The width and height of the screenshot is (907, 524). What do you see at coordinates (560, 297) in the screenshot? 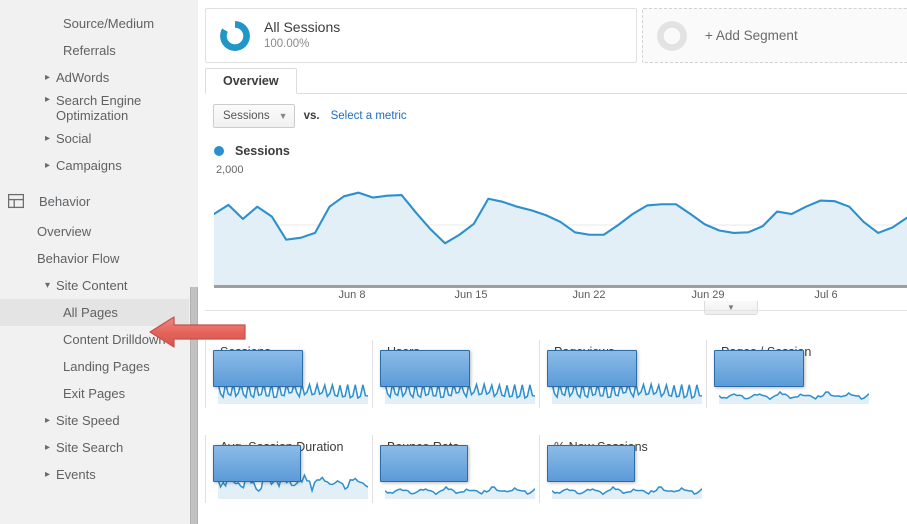
I see `chart-x-tick-labels: Jun 8 Jun 15 Jun 22 Jun 29 Jul 6` at bounding box center [560, 297].